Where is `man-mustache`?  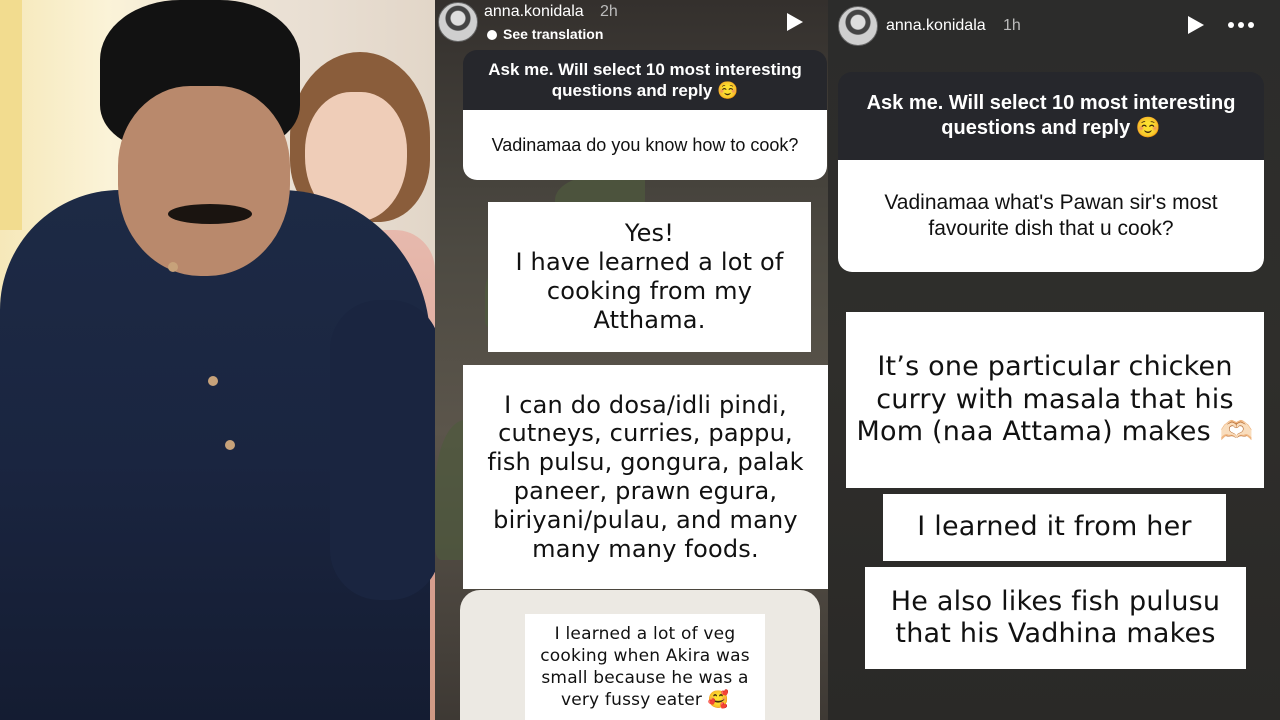
man-mustache is located at coordinates (210, 214).